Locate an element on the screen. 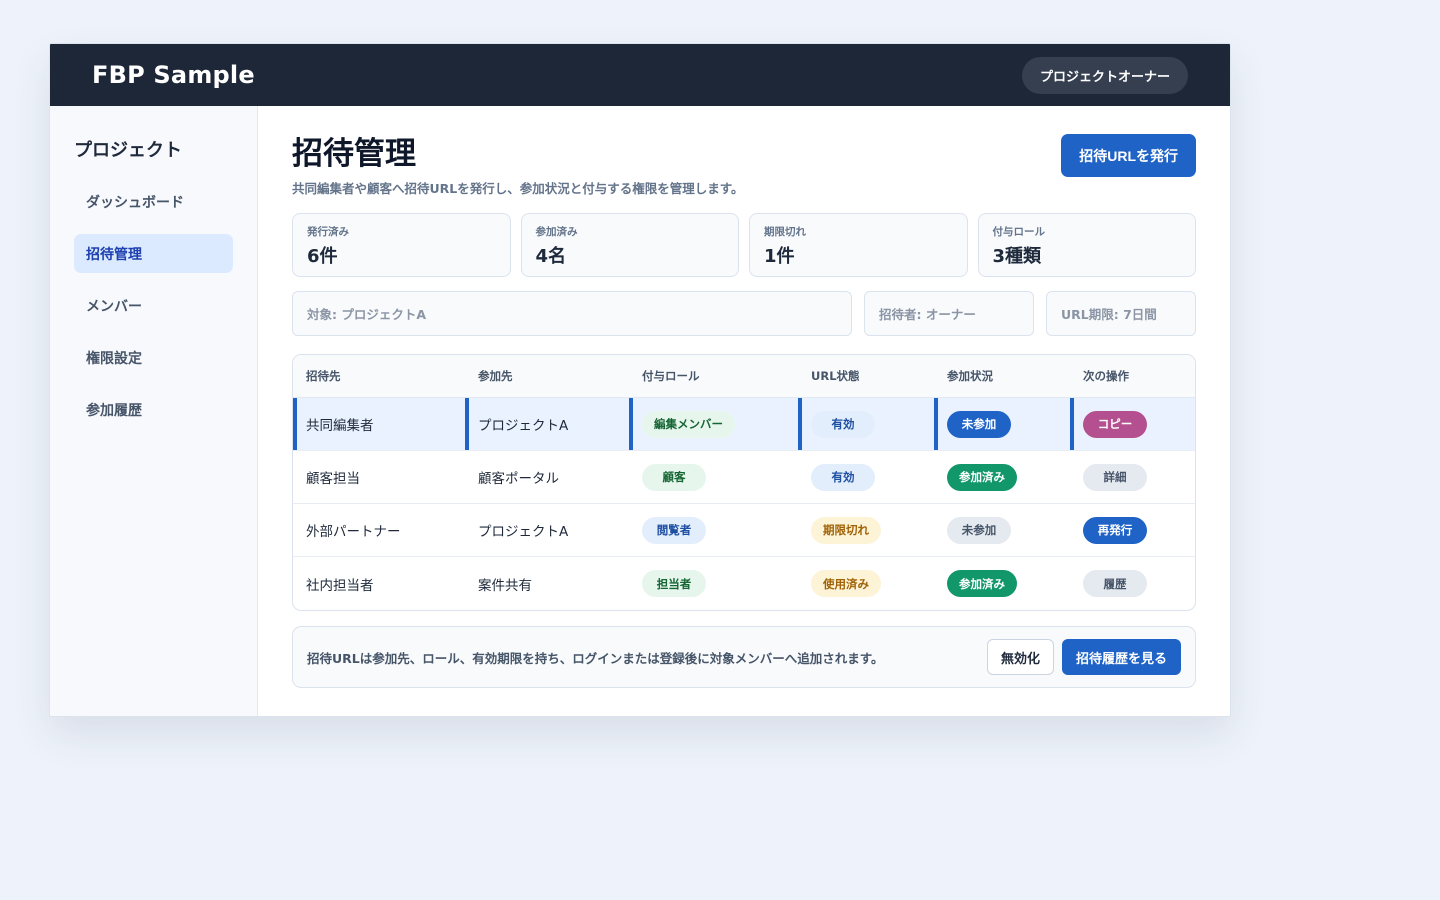  page-title: 招待管理 is located at coordinates (354, 154).